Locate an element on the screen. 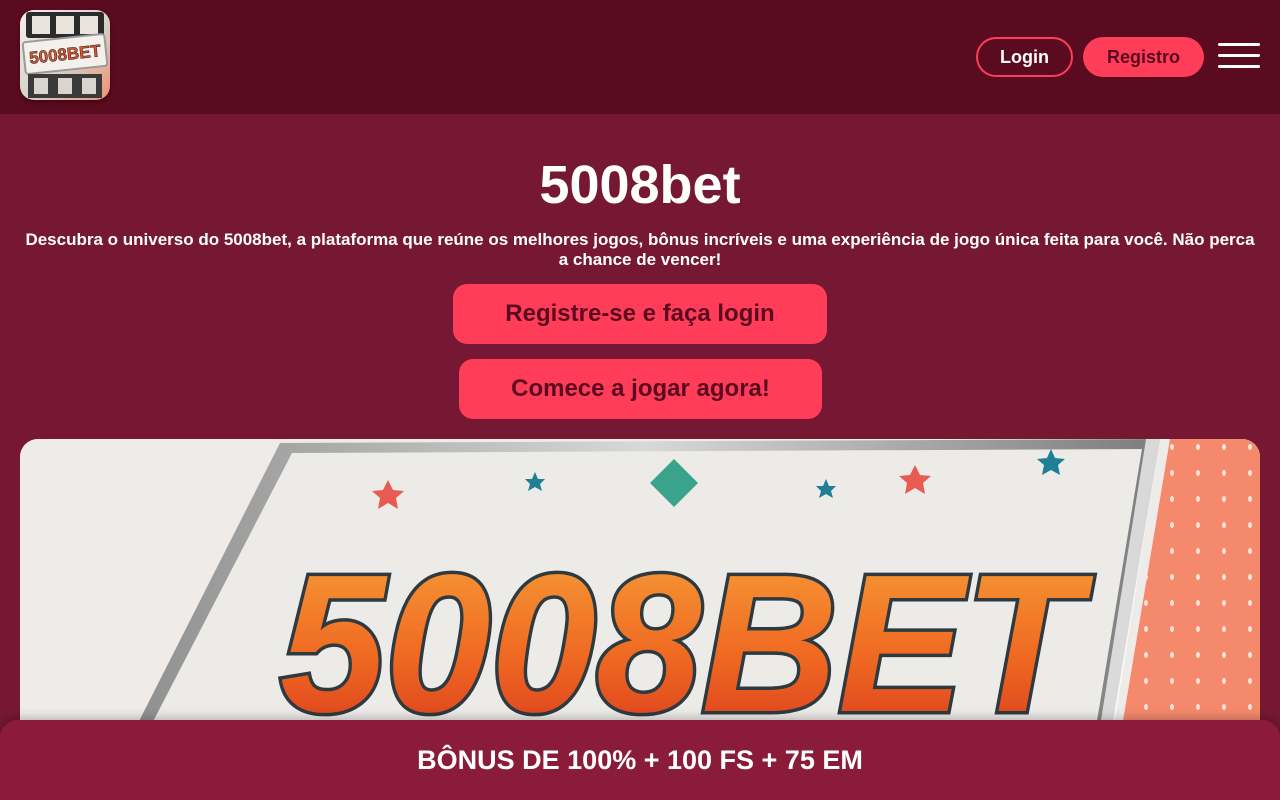 Image resolution: width=1280 pixels, height=800 pixels. site-logo: 5008BET is located at coordinates (65, 55).